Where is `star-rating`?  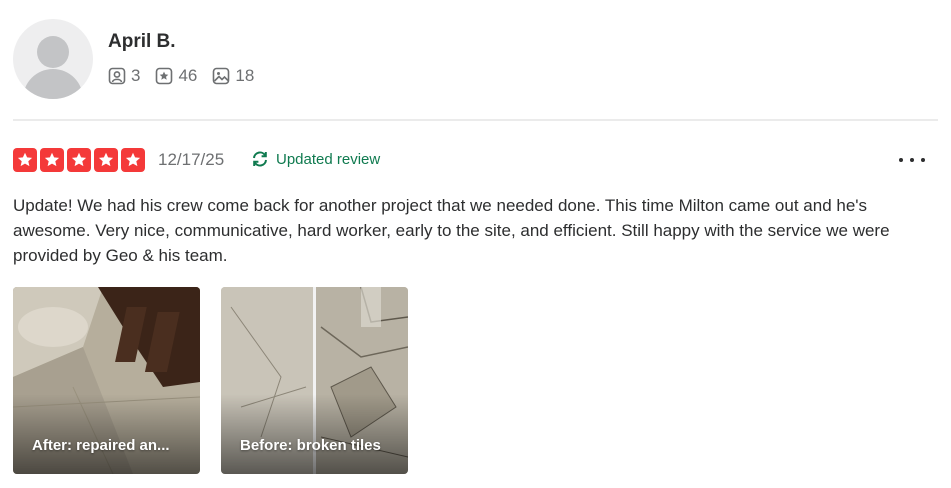 star-rating is located at coordinates (80, 160).